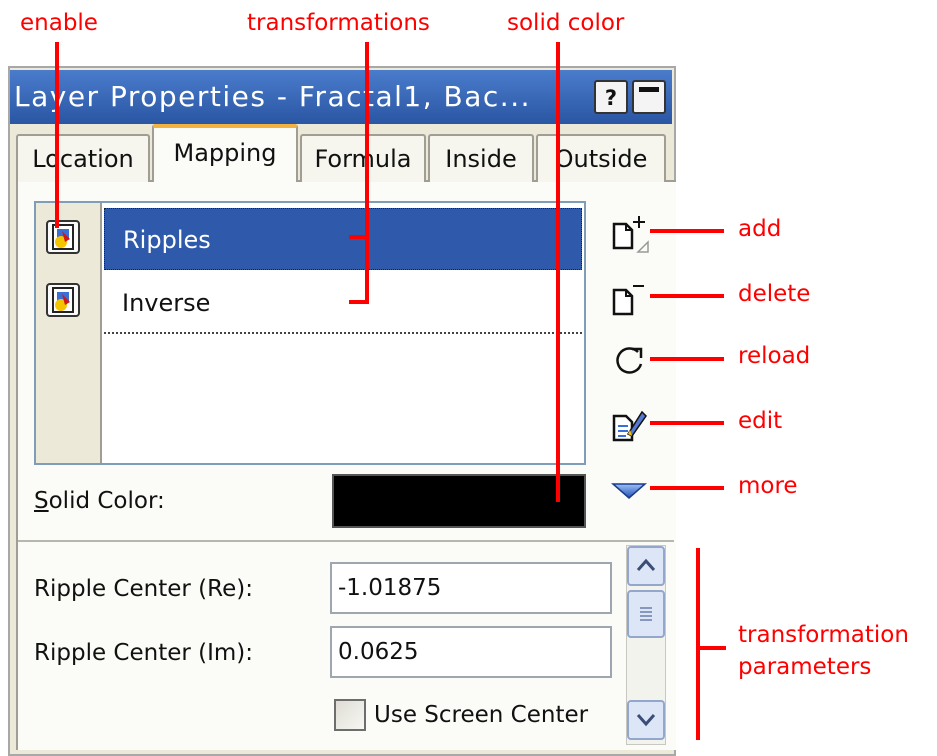  I want to click on grip-icon, so click(646, 614).